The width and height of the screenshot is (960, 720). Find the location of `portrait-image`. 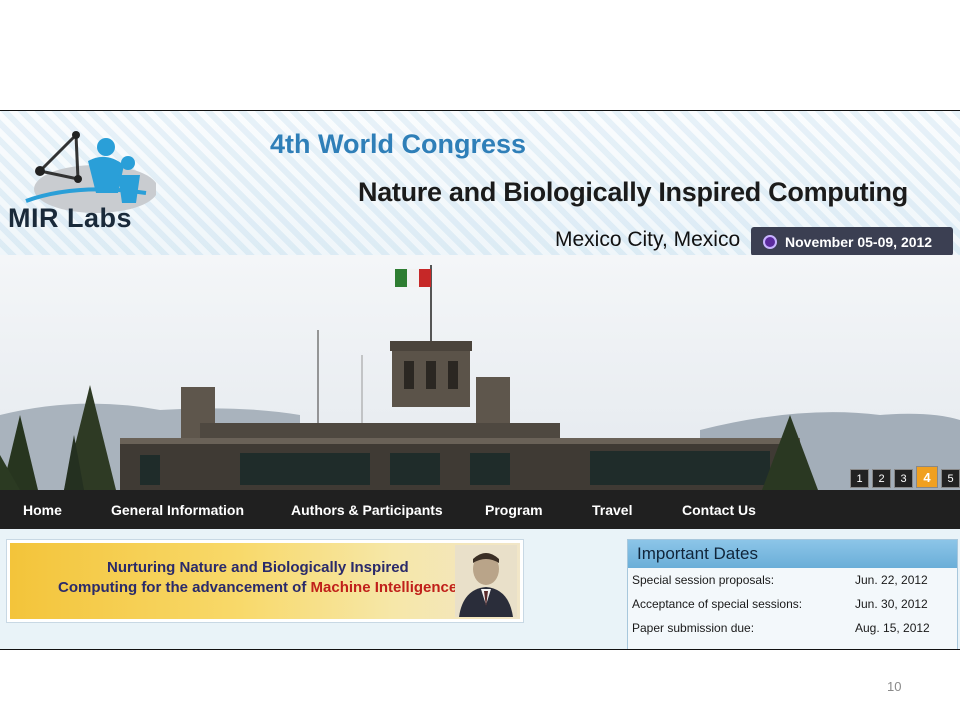

portrait-image is located at coordinates (486, 581).